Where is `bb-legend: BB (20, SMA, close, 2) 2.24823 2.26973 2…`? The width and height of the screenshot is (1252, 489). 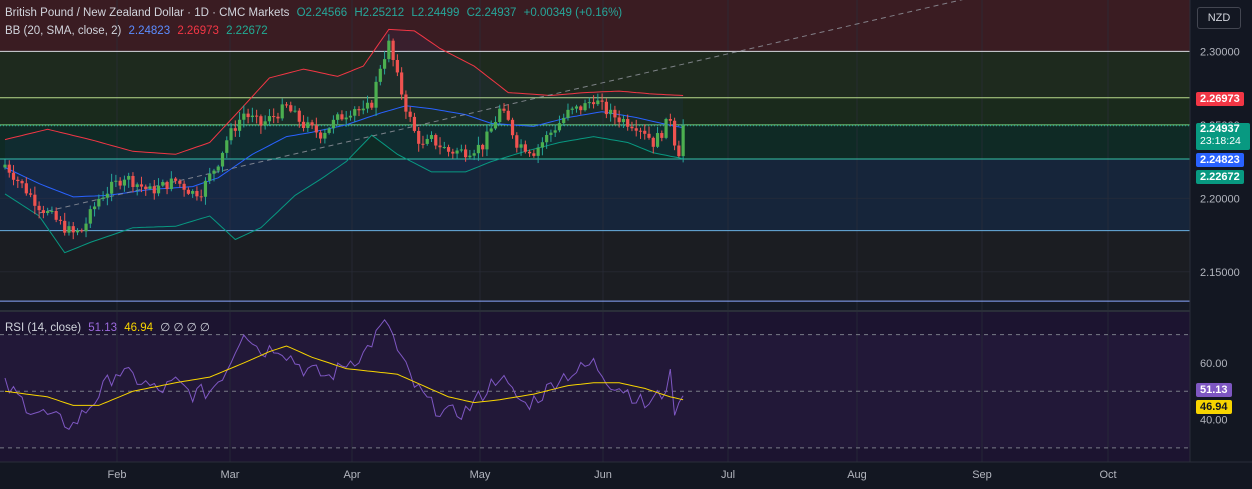 bb-legend: BB (20, SMA, close, 2) 2.24823 2.26973 2… is located at coordinates (138, 31).